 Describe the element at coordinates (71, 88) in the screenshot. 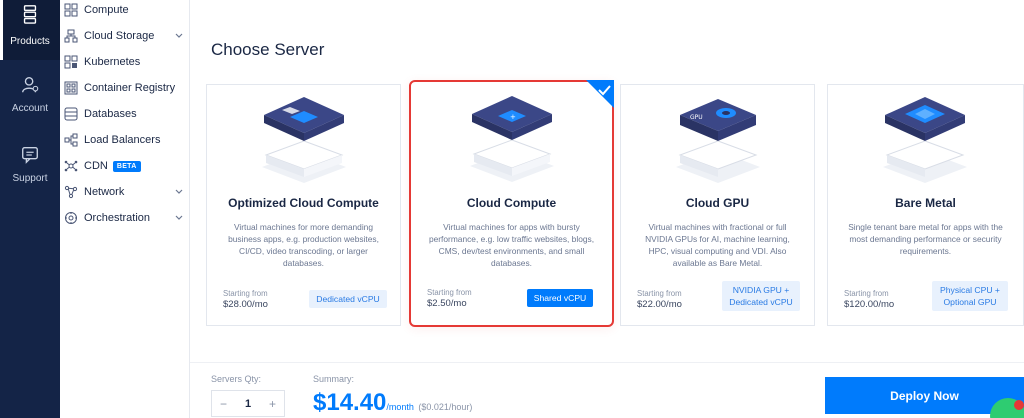

I see `container-registry-icon` at that location.